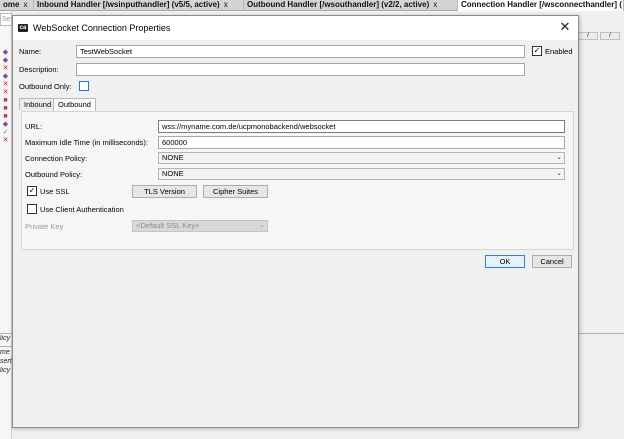 This screenshot has width=624, height=439. I want to click on outbound-policy-label: Outbound Policy:, so click(54, 174).